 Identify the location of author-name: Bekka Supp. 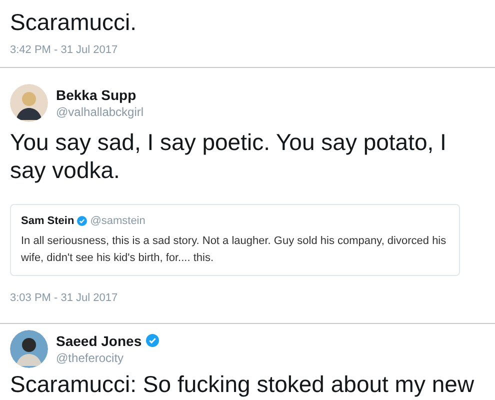
(96, 95).